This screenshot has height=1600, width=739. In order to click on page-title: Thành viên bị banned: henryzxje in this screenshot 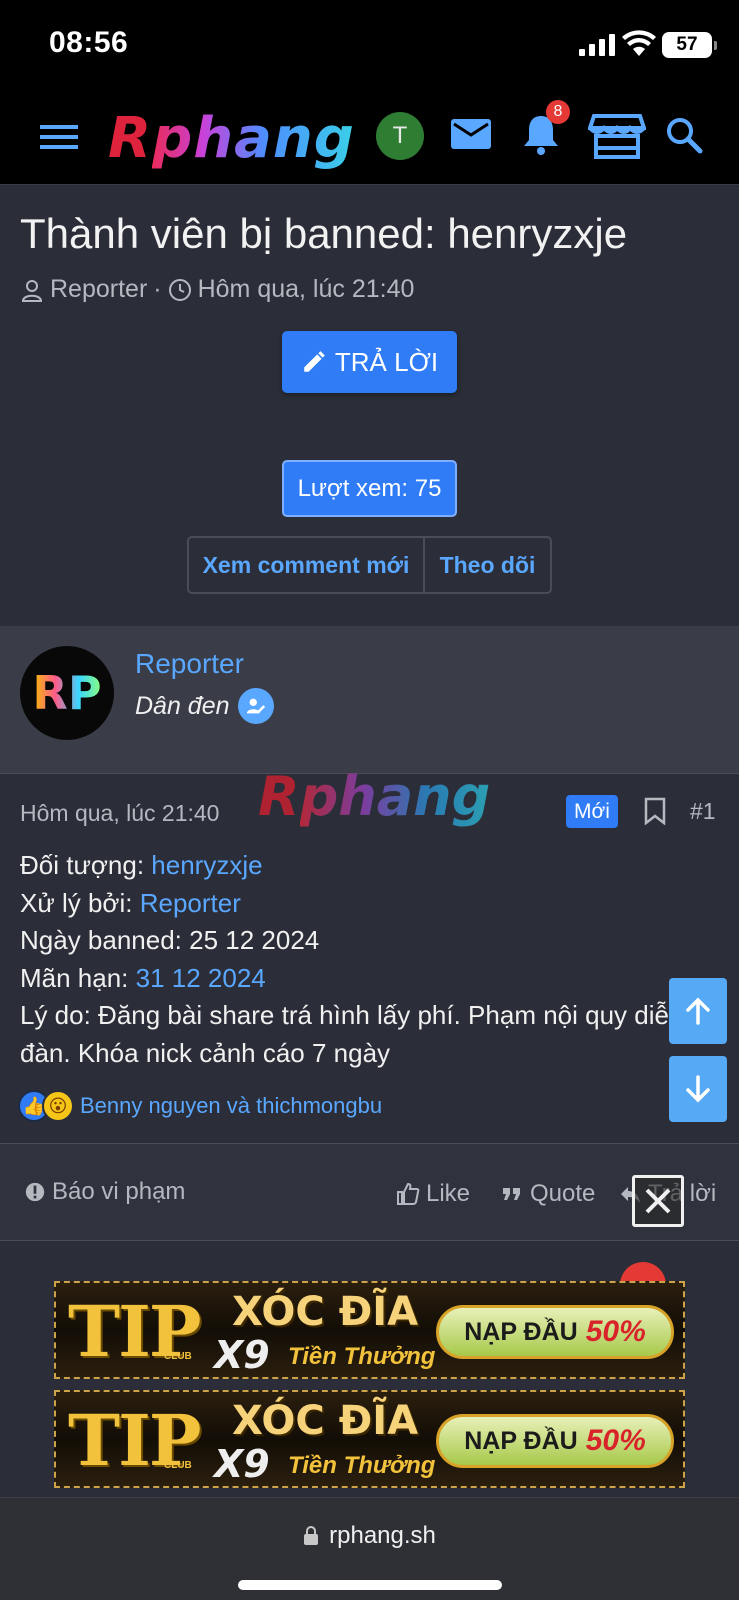, I will do `click(324, 233)`.